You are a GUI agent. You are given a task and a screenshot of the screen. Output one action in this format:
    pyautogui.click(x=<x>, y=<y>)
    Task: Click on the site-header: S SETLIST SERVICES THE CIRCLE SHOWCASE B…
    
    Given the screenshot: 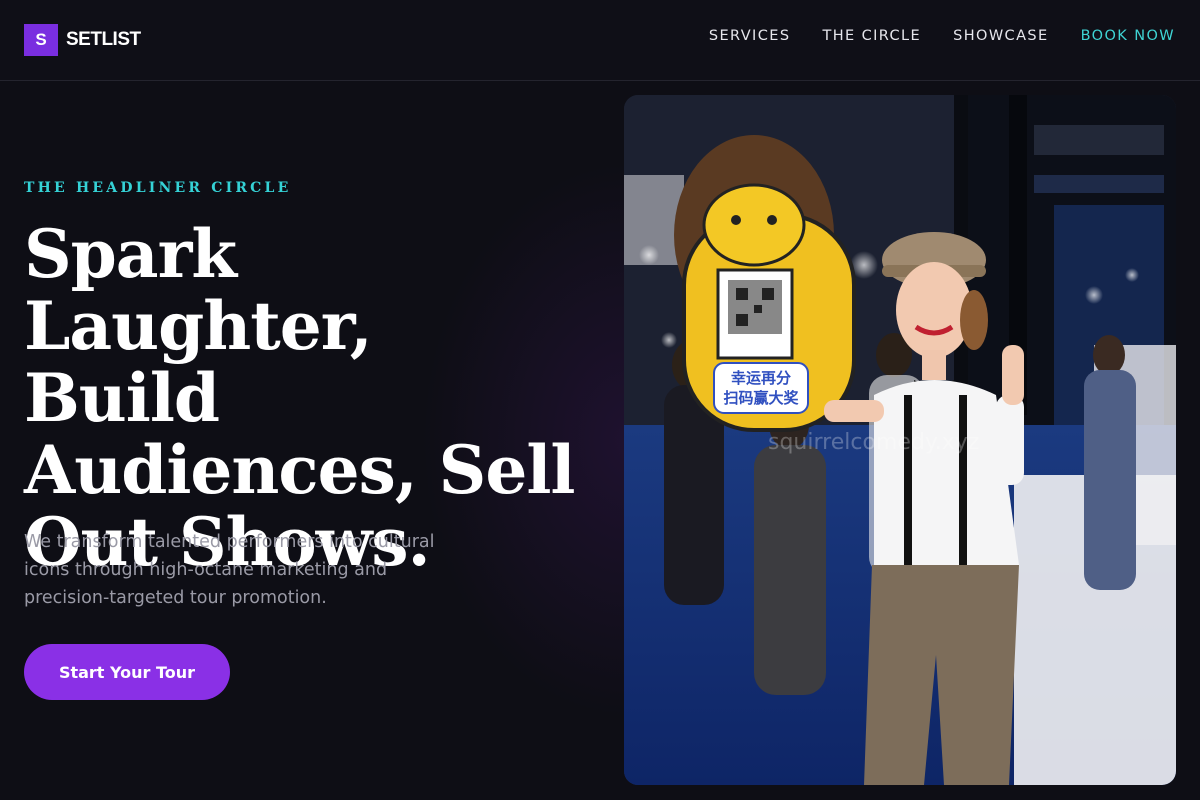 What is the action you would take?
    pyautogui.click(x=600, y=40)
    